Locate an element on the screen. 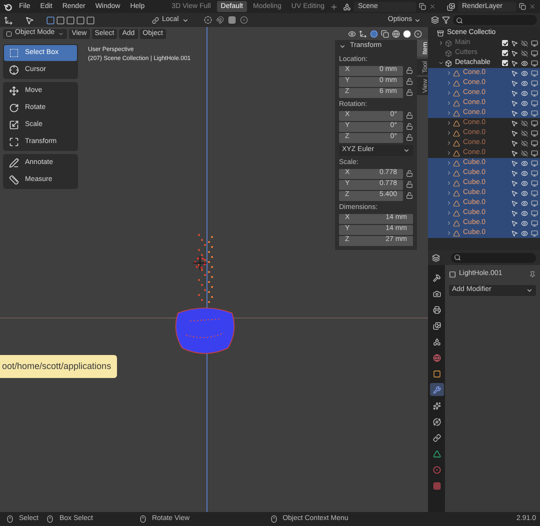 This screenshot has width=540, height=526. wrench-icon is located at coordinates (436, 390).